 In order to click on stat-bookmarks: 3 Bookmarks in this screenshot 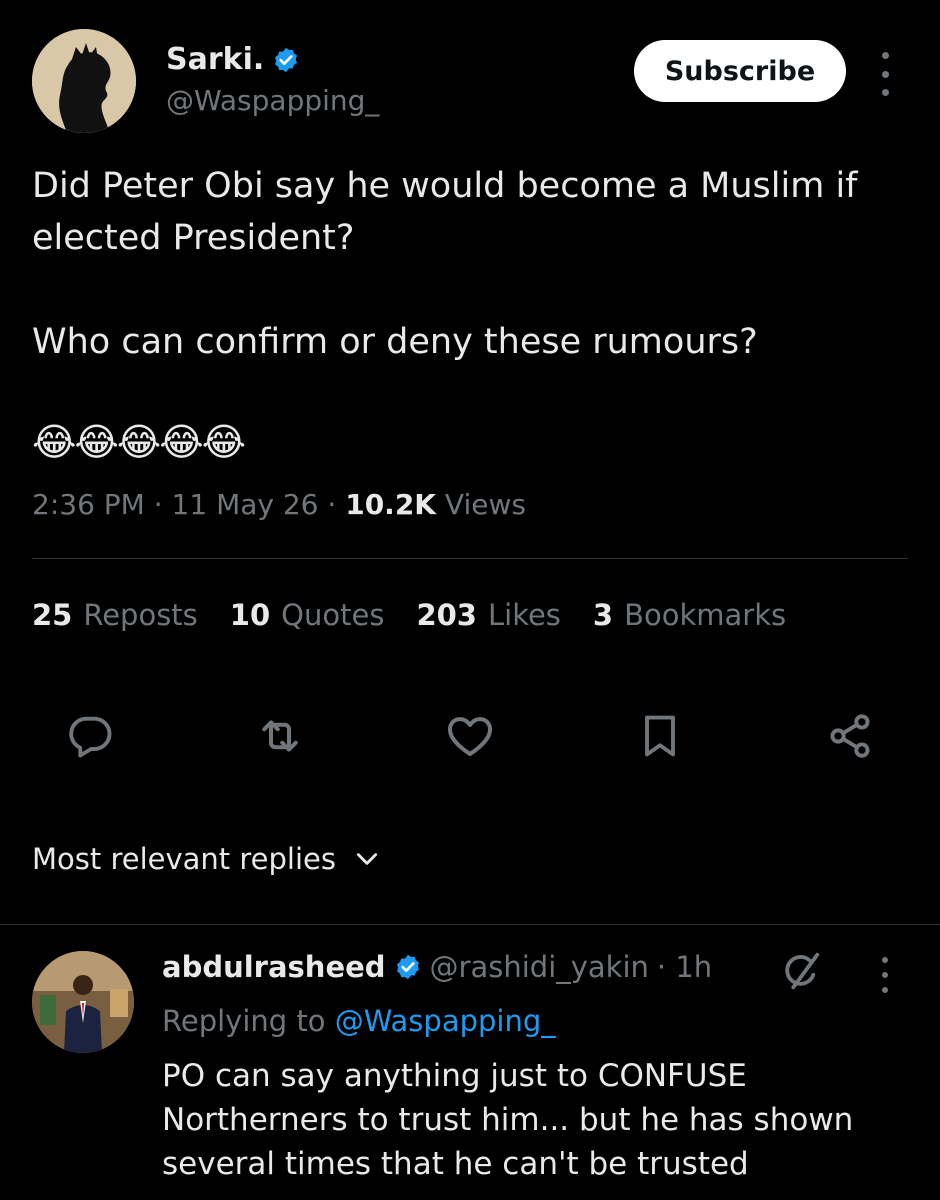, I will do `click(689, 615)`.